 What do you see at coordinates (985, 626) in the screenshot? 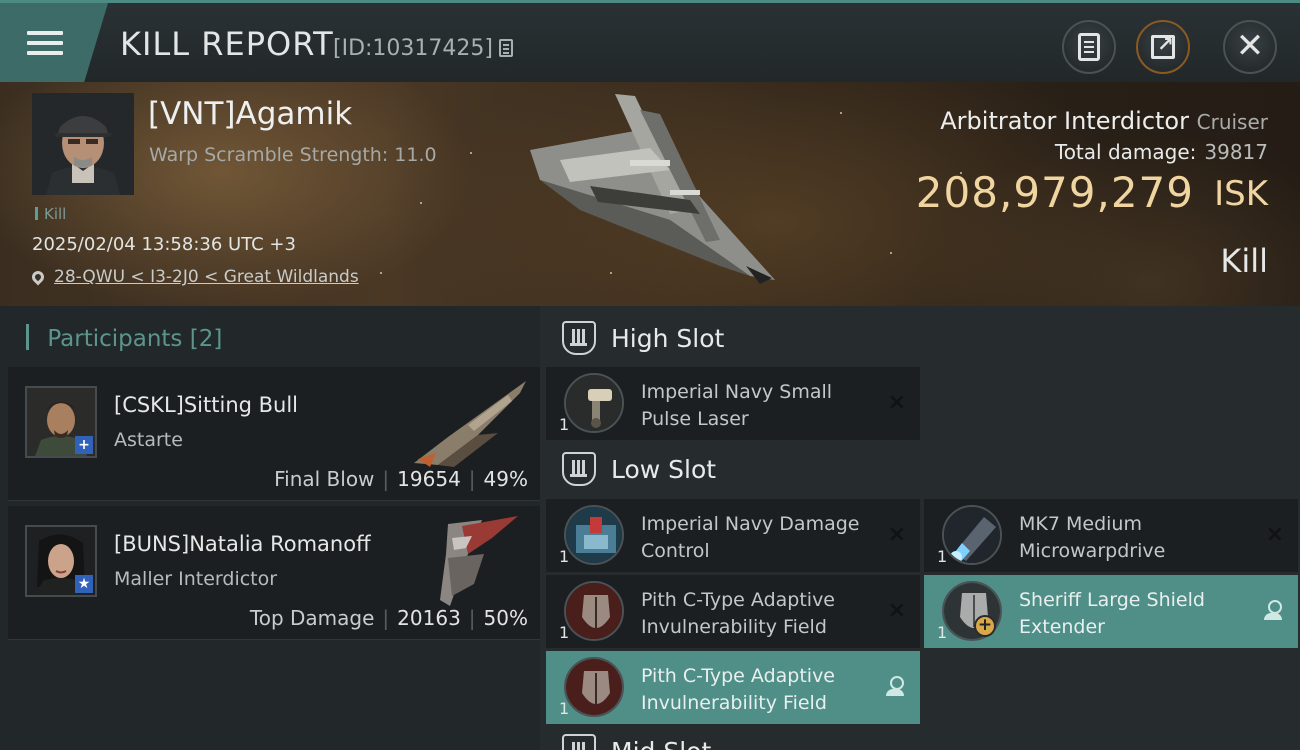
I see `plus-icon: +` at bounding box center [985, 626].